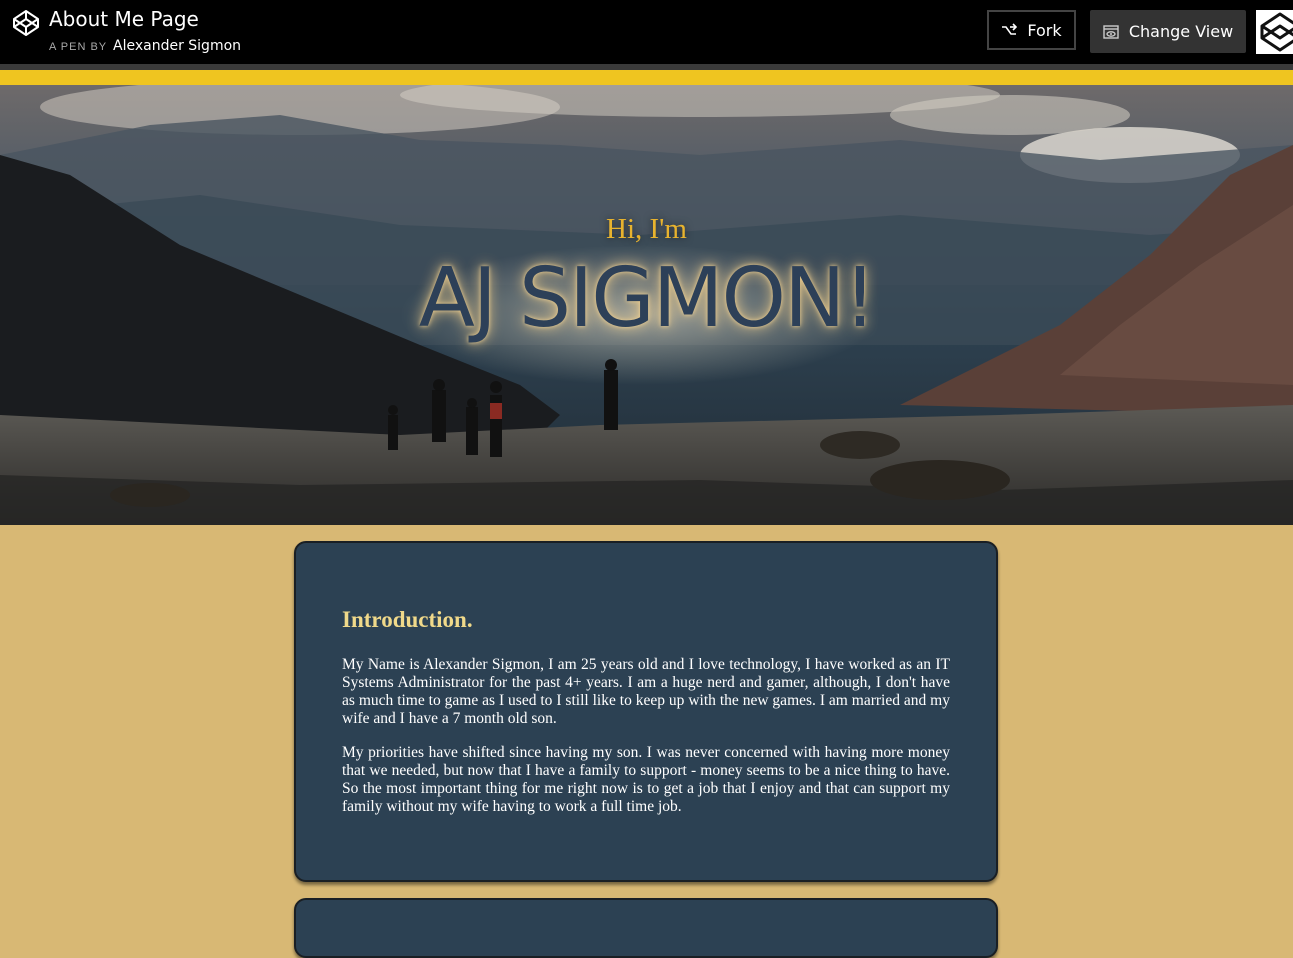 The height and width of the screenshot is (958, 1293). I want to click on codepen-corner-badge, so click(1274, 32).